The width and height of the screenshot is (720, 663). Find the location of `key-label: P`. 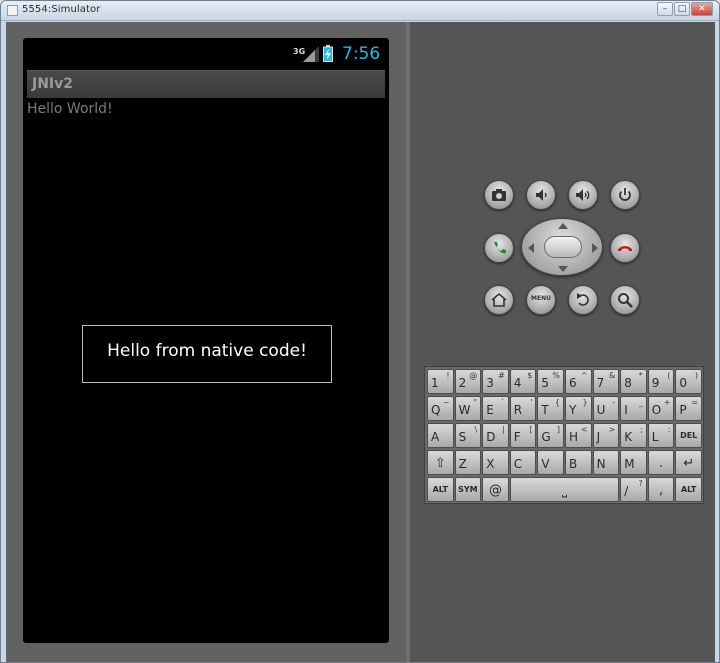

key-label: P is located at coordinates (683, 410).